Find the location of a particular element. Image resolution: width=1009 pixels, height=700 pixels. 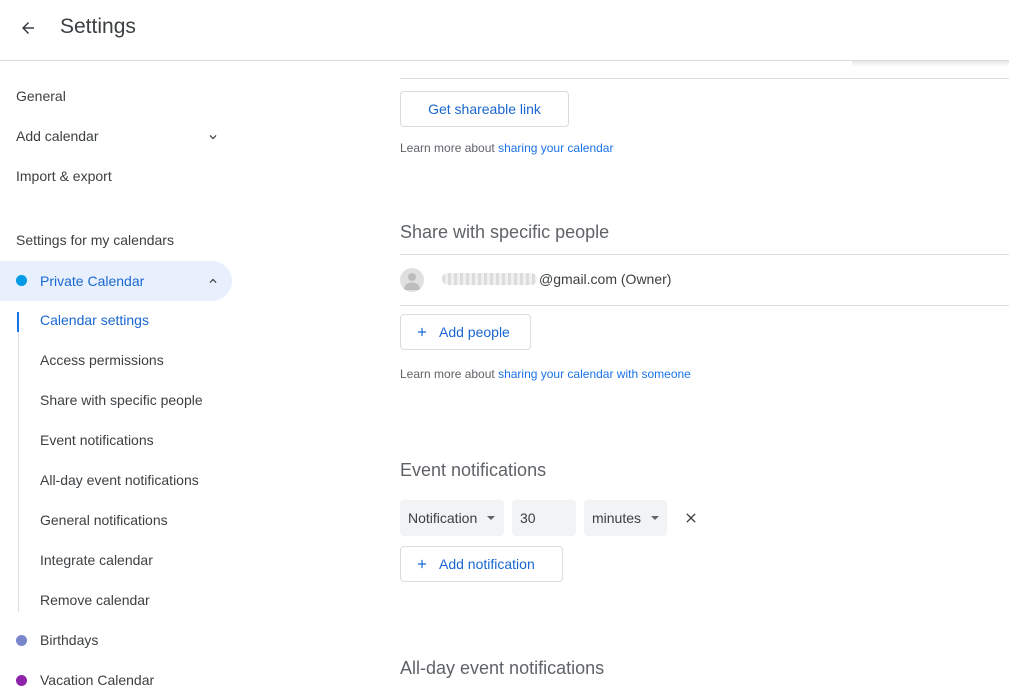

get-shareable-link-button: Get shareable link is located at coordinates (484, 109).